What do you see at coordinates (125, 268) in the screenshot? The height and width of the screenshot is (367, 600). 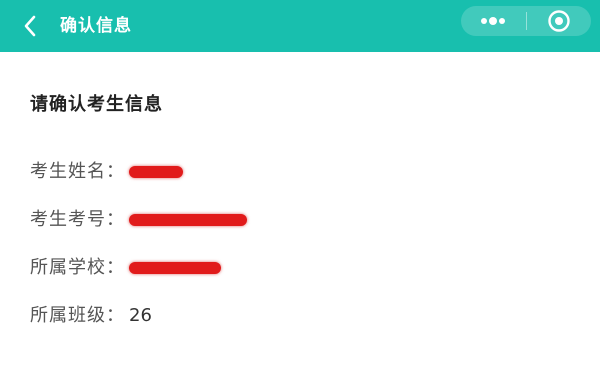 I see `school-row: 所属学校：` at bounding box center [125, 268].